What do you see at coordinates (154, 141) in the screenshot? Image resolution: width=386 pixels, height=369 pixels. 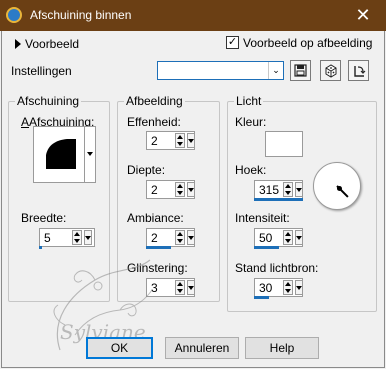 I see `smoothness-value: 2` at bounding box center [154, 141].